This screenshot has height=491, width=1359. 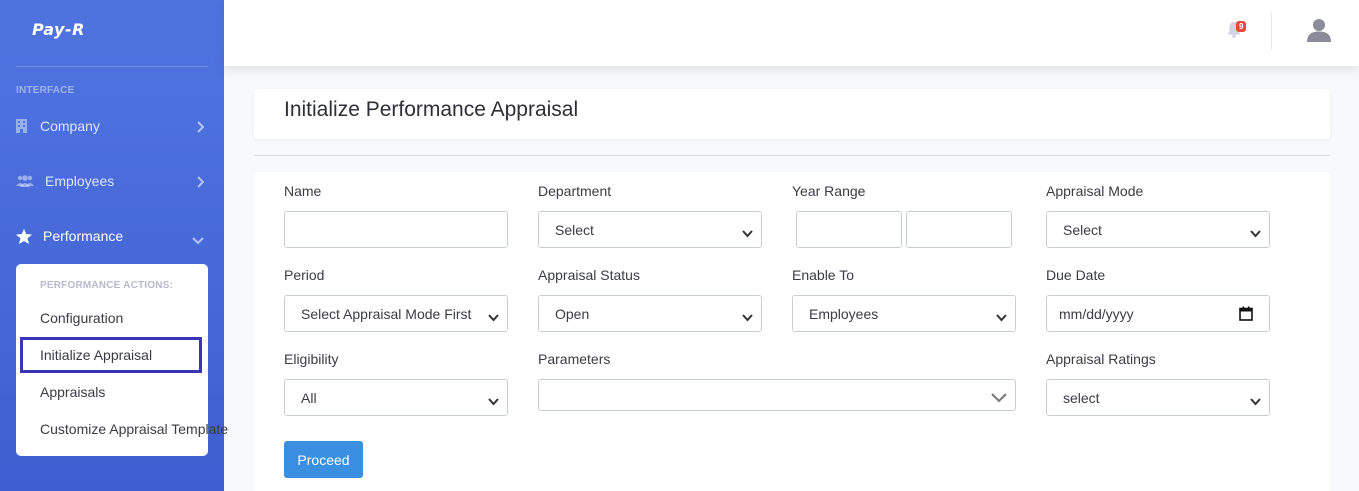 What do you see at coordinates (431, 109) in the screenshot?
I see `page-title: Initialize Performance Appraisal` at bounding box center [431, 109].